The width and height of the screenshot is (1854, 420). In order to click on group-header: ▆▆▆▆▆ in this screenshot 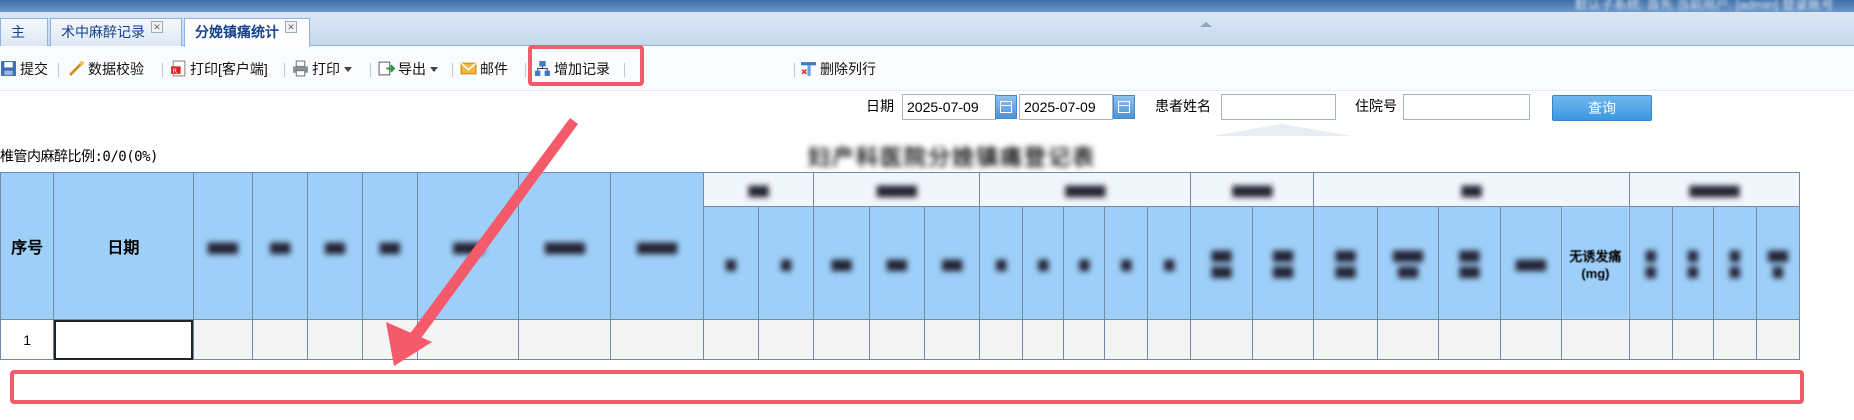, I will do `click(1714, 189)`.